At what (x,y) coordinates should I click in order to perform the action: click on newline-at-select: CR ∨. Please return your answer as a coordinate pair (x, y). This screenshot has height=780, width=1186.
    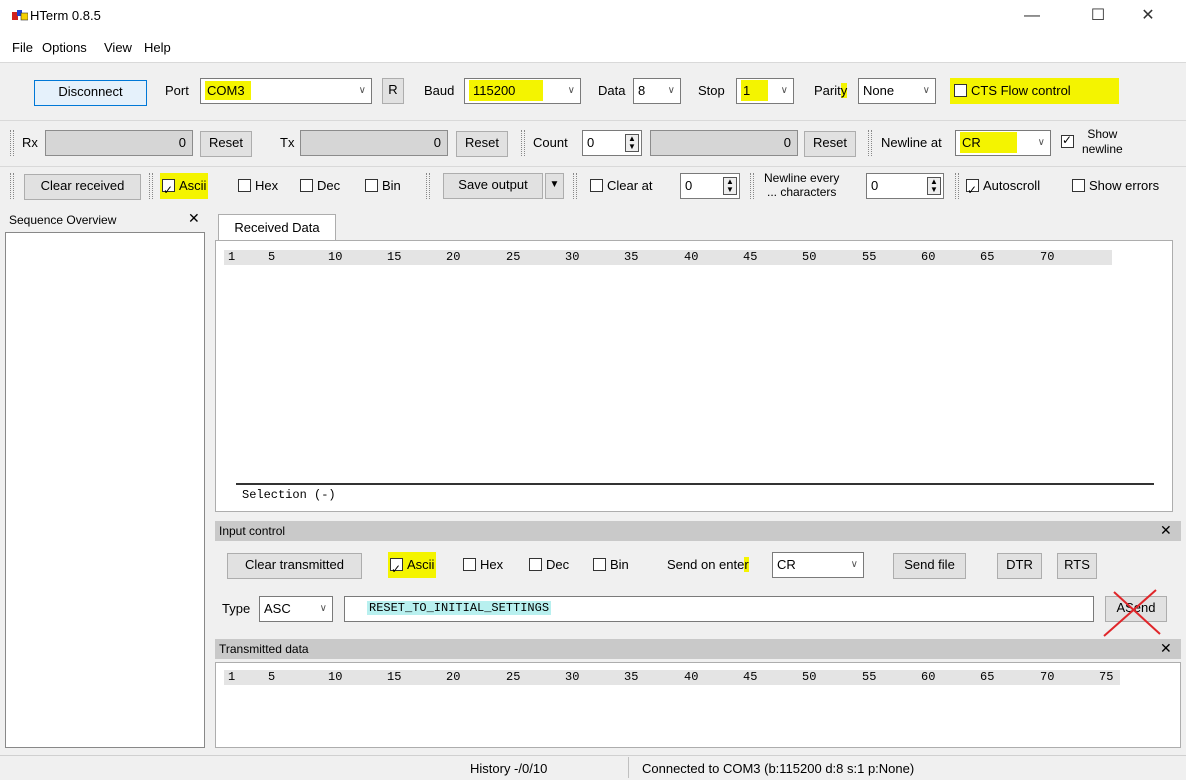
    Looking at the image, I should click on (1003, 143).